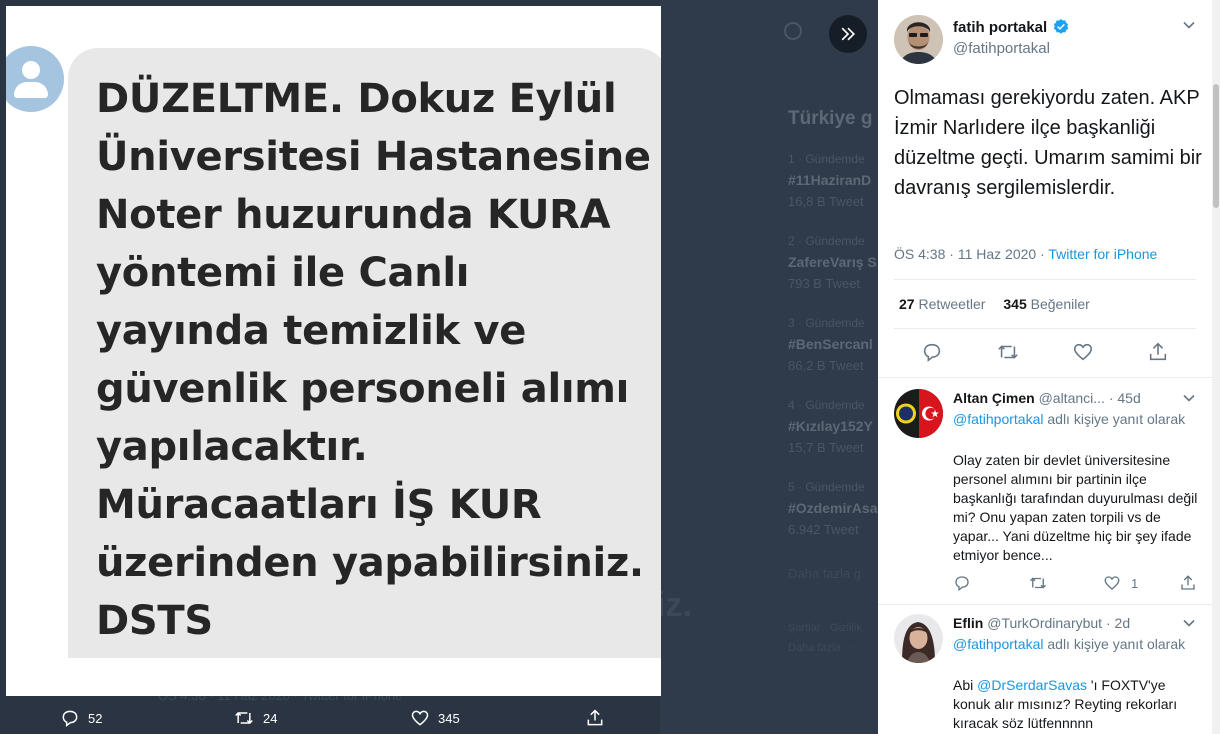  Describe the element at coordinates (830, 118) in the screenshot. I see `background-trends-title: Türkiye g` at that location.